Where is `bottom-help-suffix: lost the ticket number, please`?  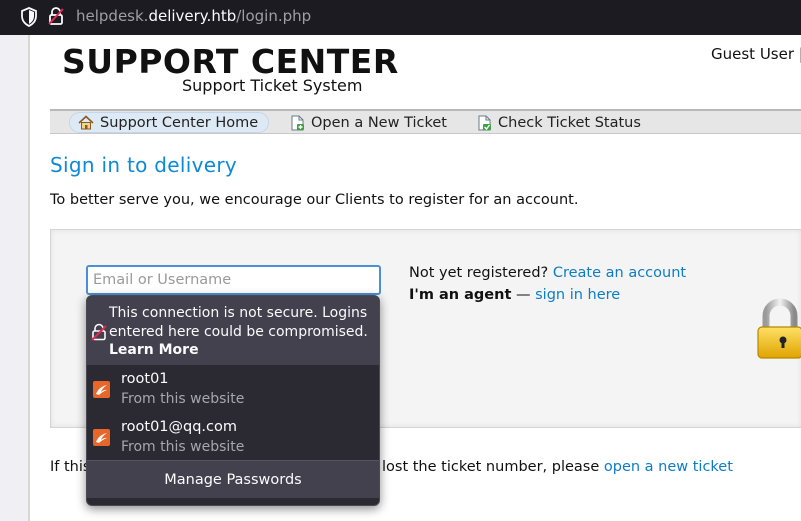 bottom-help-suffix: lost the ticket number, please is located at coordinates (491, 467).